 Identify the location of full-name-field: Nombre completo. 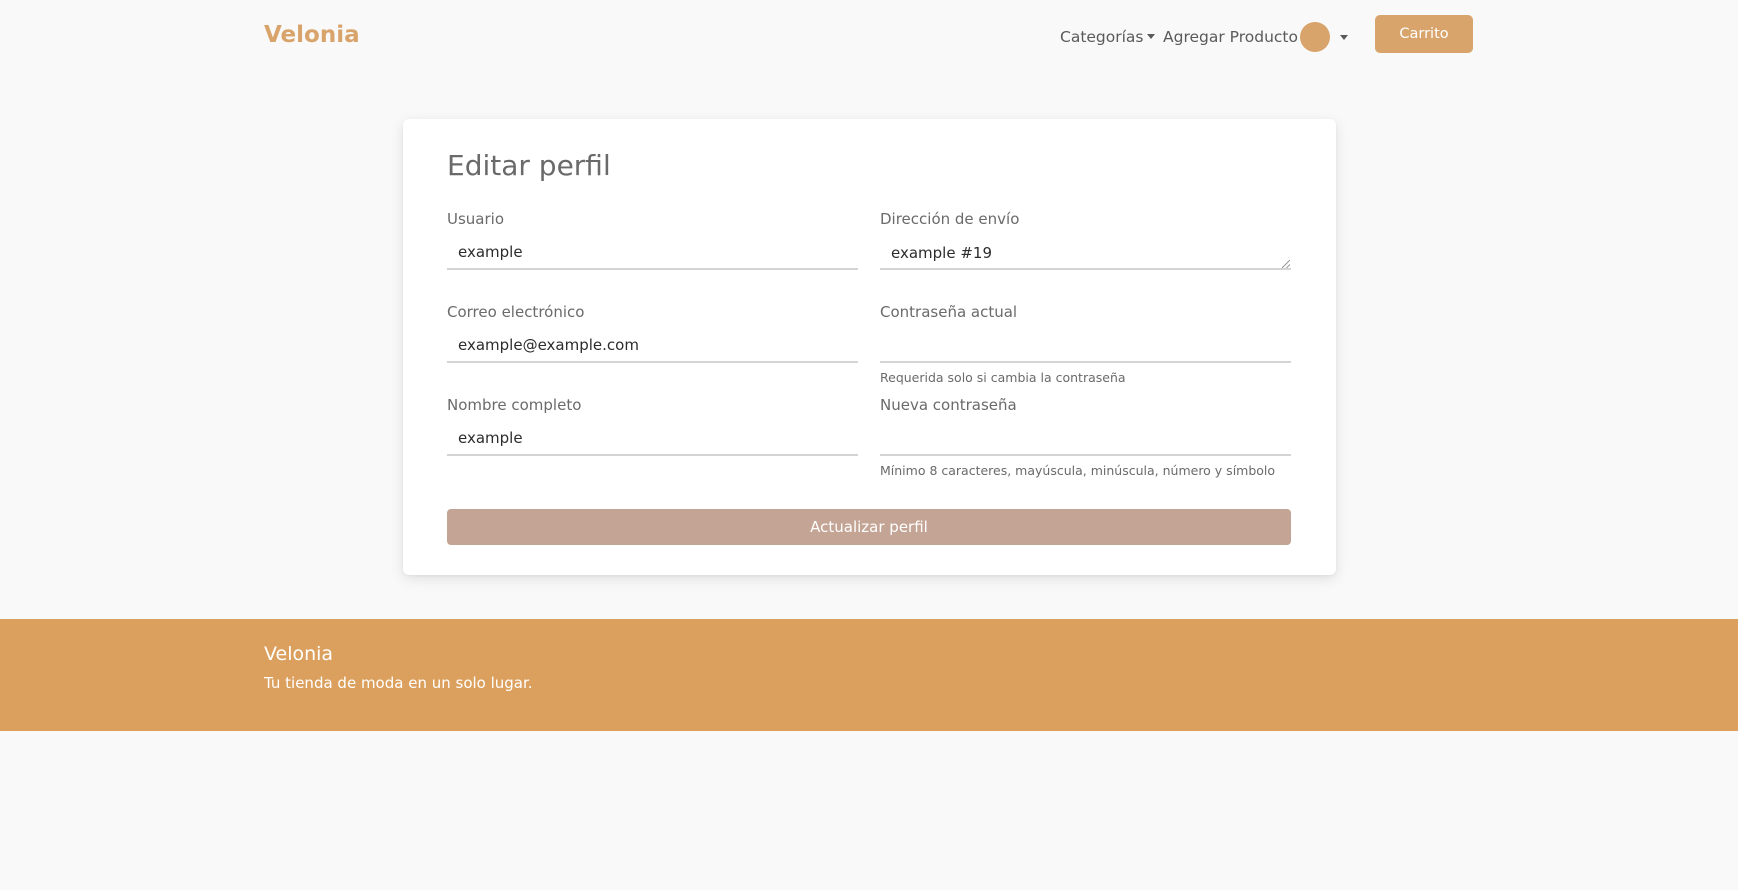
(652, 426).